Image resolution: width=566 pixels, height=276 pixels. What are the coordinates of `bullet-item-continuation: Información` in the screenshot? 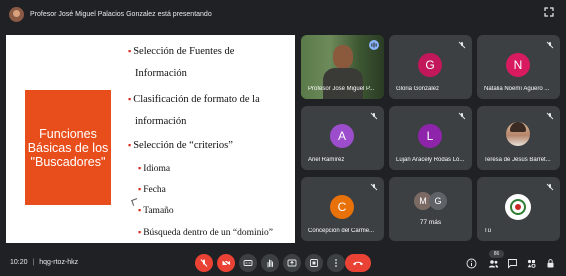 It's located at (161, 73).